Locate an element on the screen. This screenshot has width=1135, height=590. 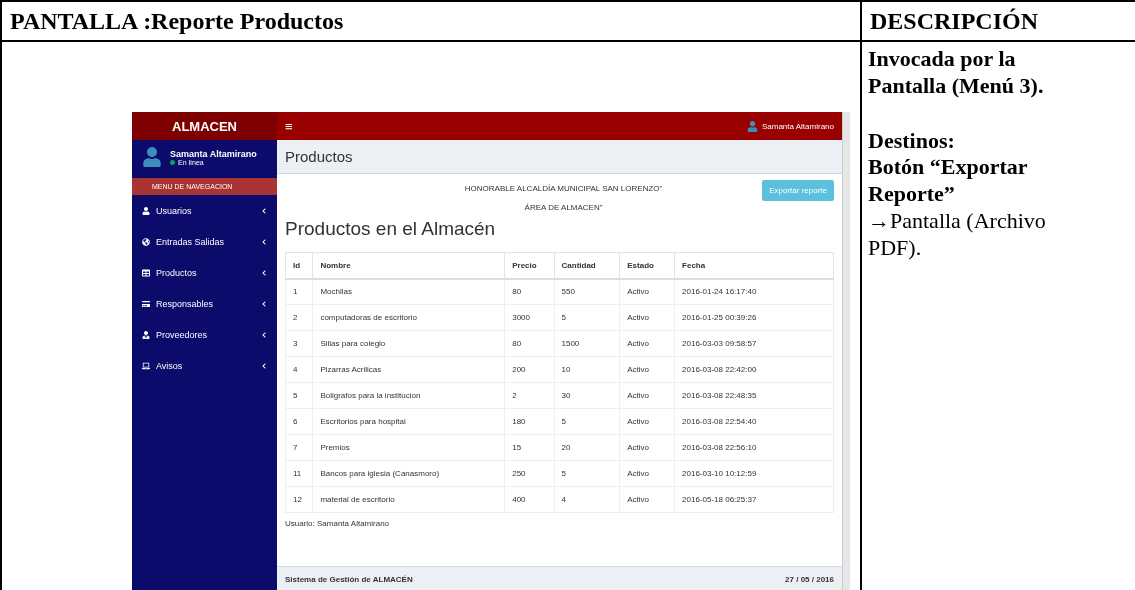
card-icon is located at coordinates (146, 303).